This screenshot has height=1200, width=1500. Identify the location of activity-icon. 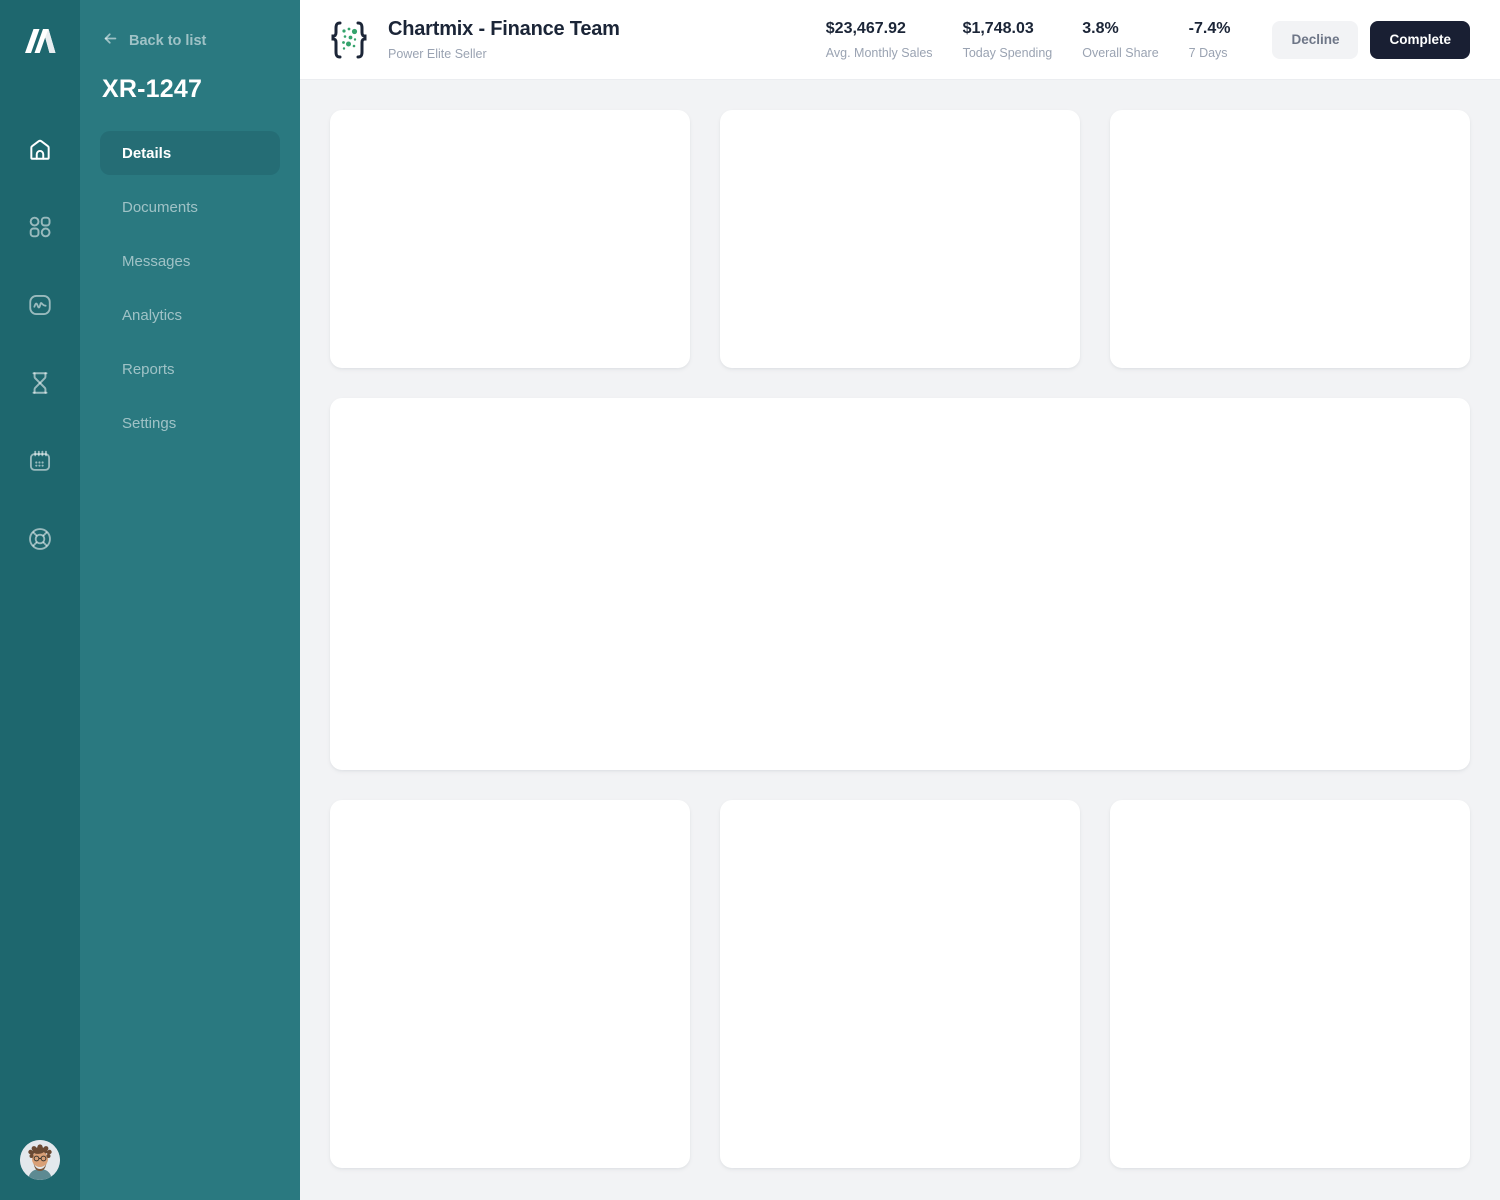
(40, 305).